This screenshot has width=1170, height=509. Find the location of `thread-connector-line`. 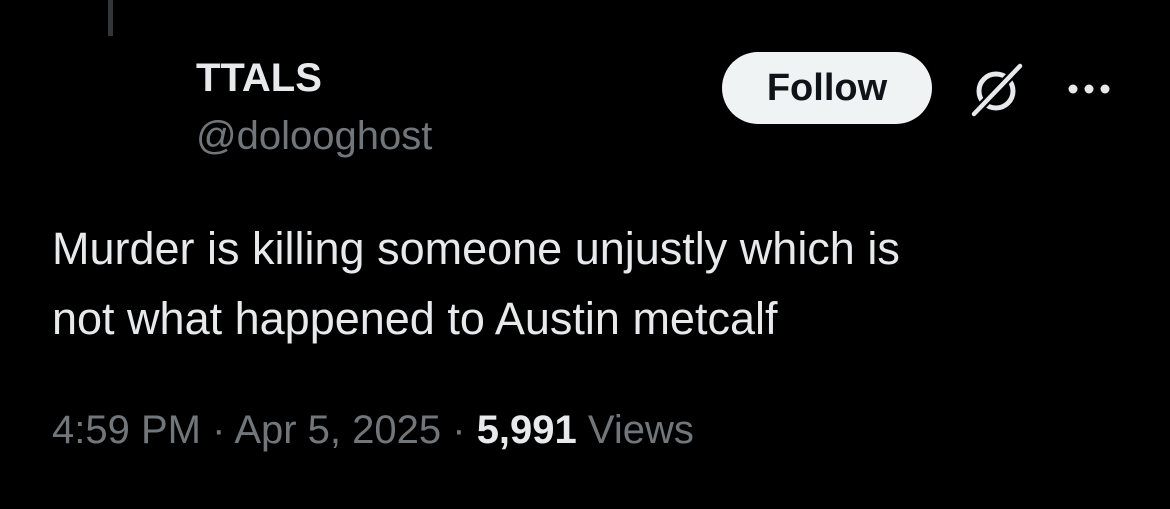

thread-connector-line is located at coordinates (110, 18).